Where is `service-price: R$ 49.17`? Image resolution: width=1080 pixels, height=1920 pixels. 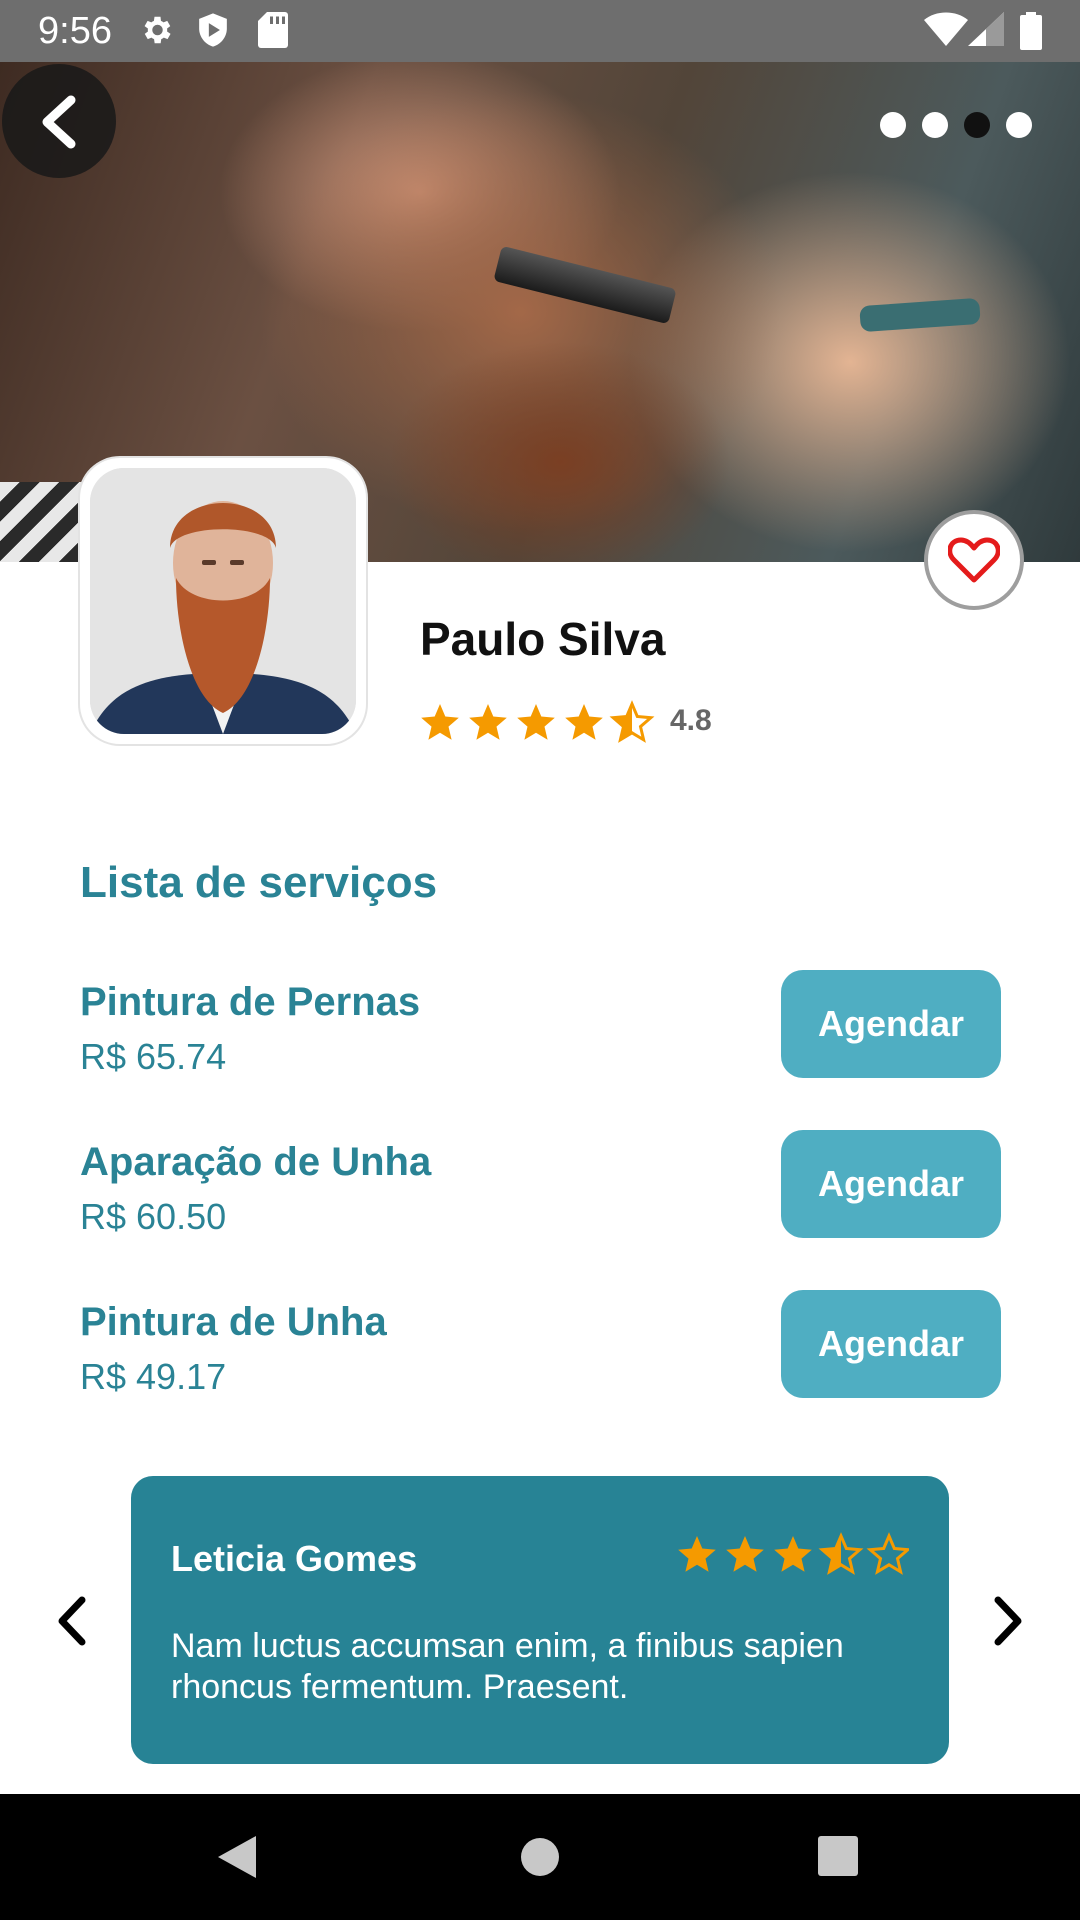 service-price: R$ 49.17 is located at coordinates (153, 1376).